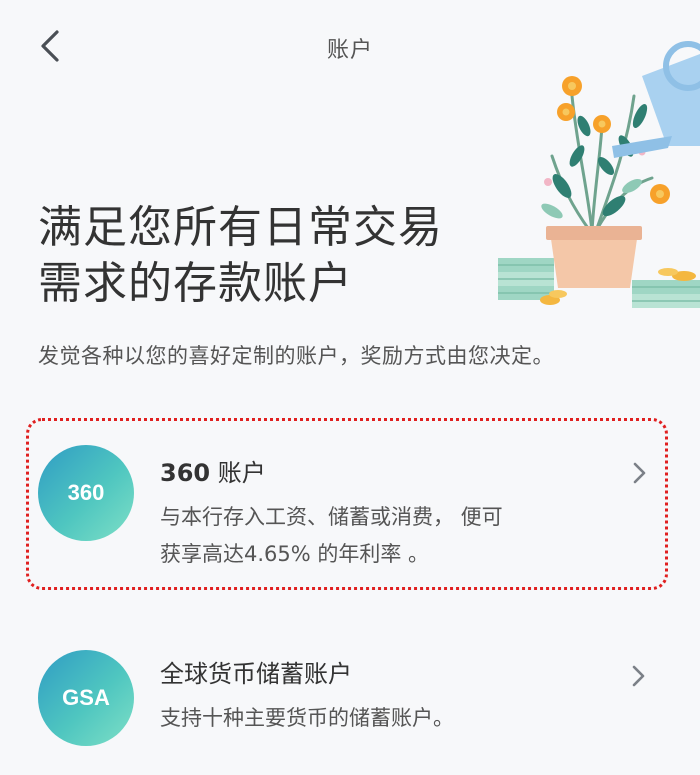  Describe the element at coordinates (238, 473) in the screenshot. I see `account-title-text: 账户` at that location.